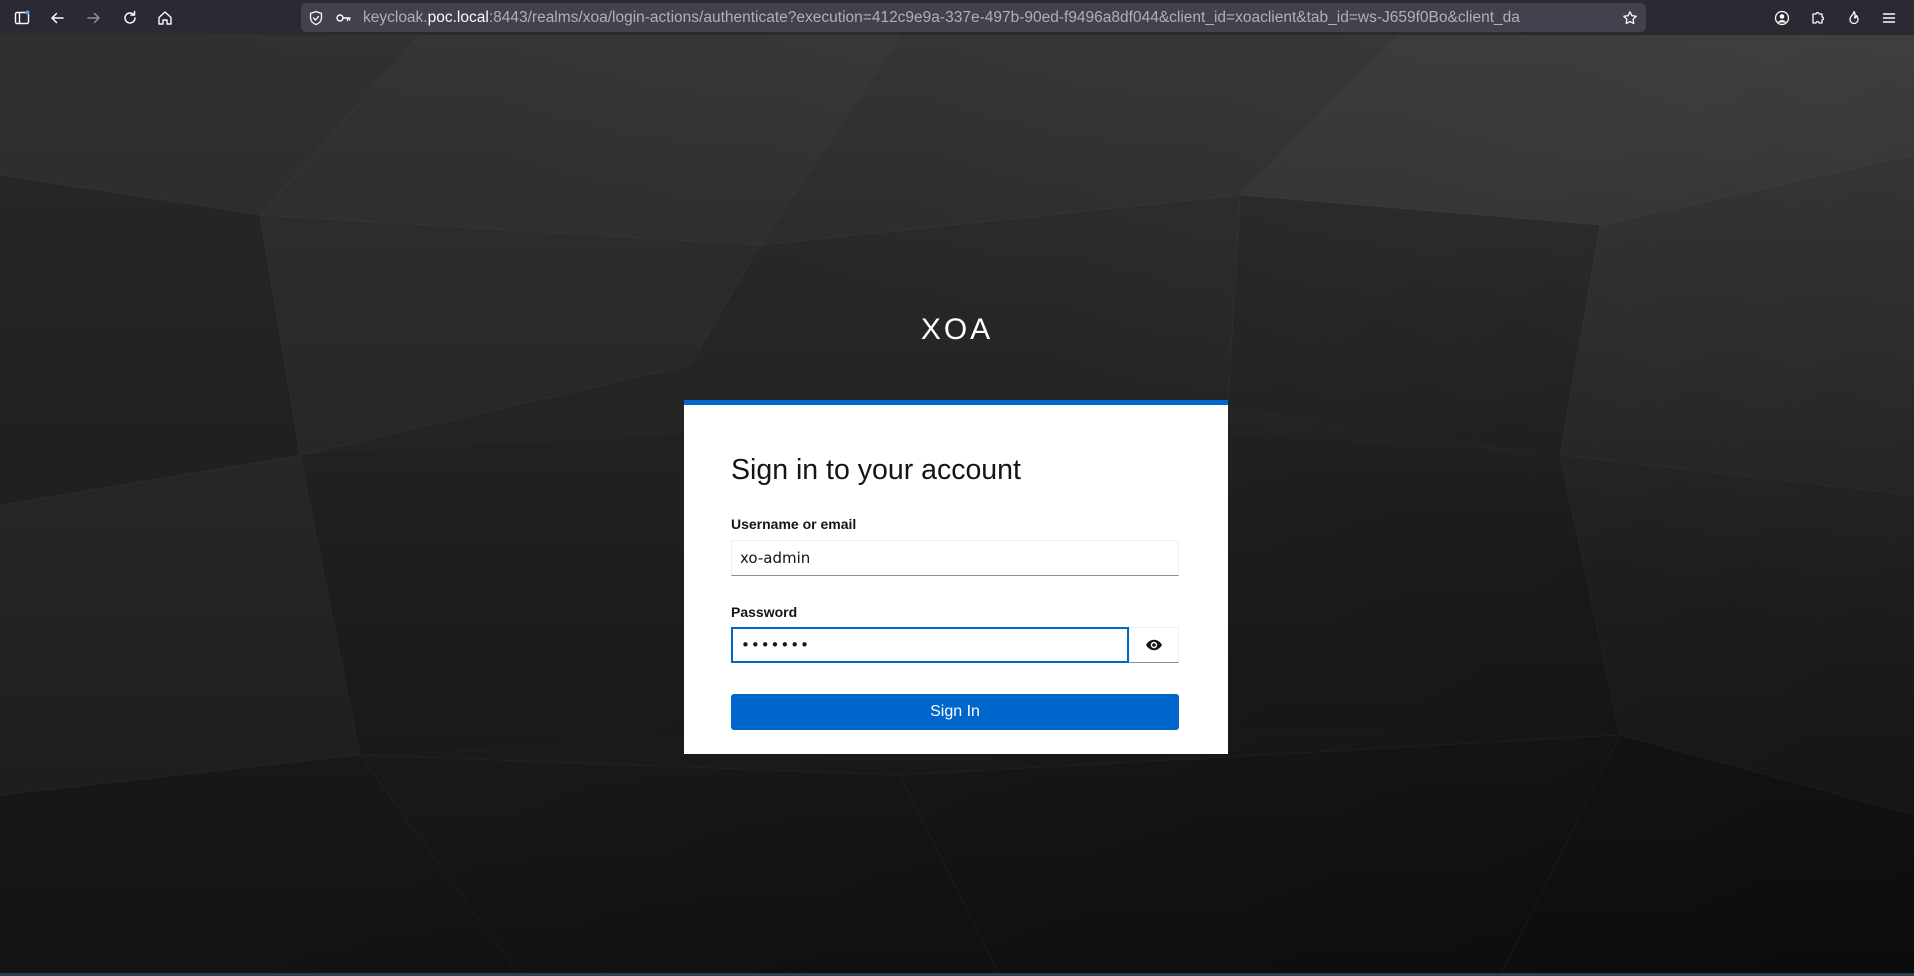  Describe the element at coordinates (1630, 18) in the screenshot. I see `star-icon` at that location.